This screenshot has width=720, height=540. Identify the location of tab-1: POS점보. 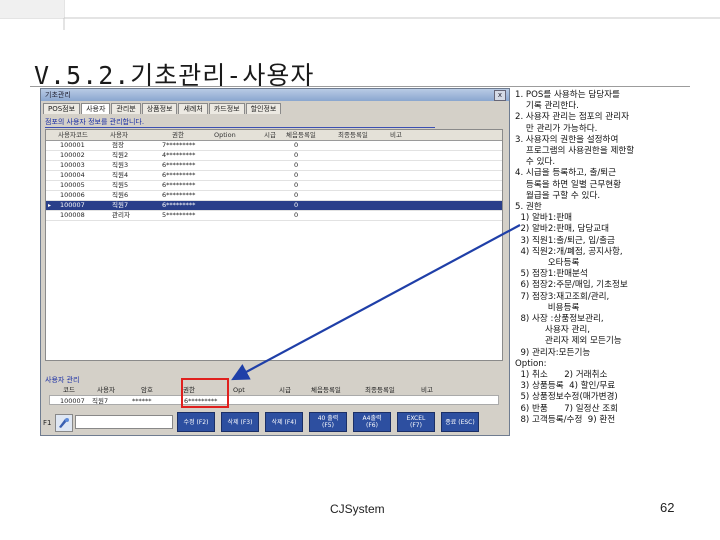
(62, 108).